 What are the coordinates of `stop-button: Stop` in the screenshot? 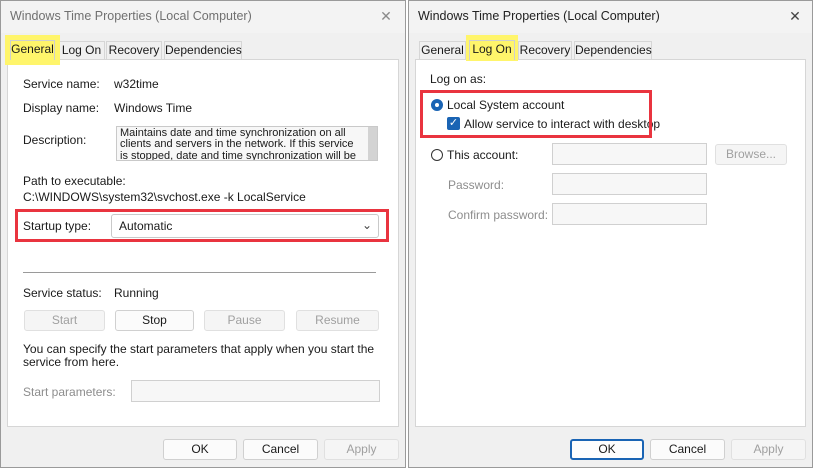 It's located at (154, 320).